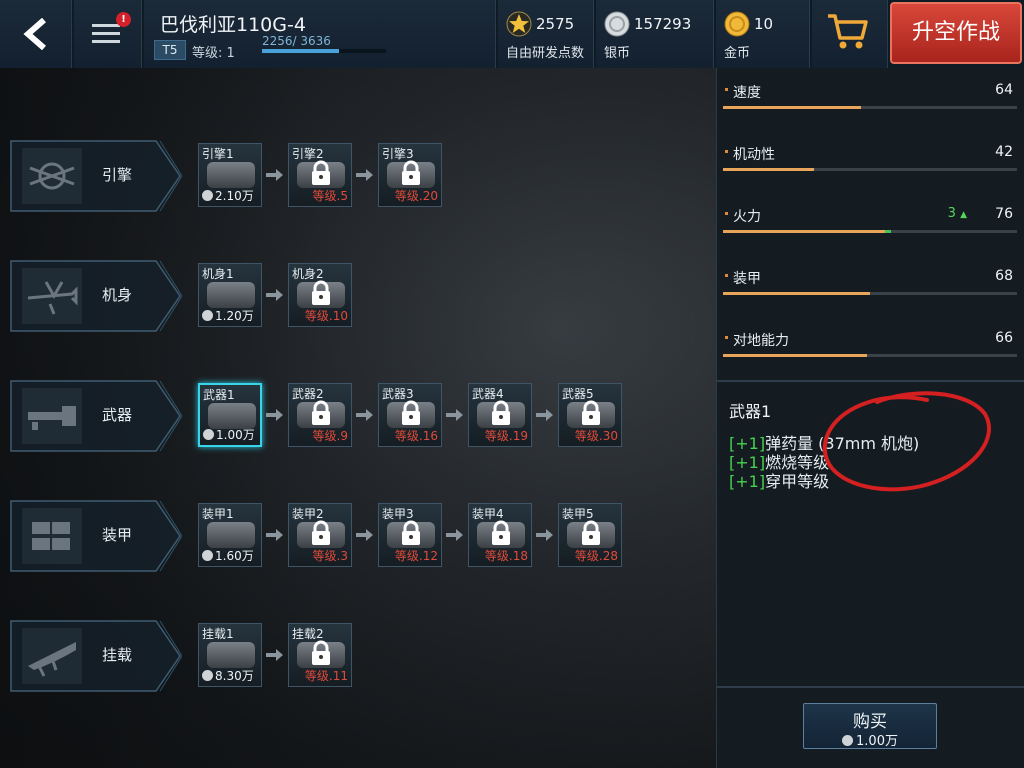 The height and width of the screenshot is (768, 1024). I want to click on effect-line: [+1]穿甲等级, so click(779, 480).